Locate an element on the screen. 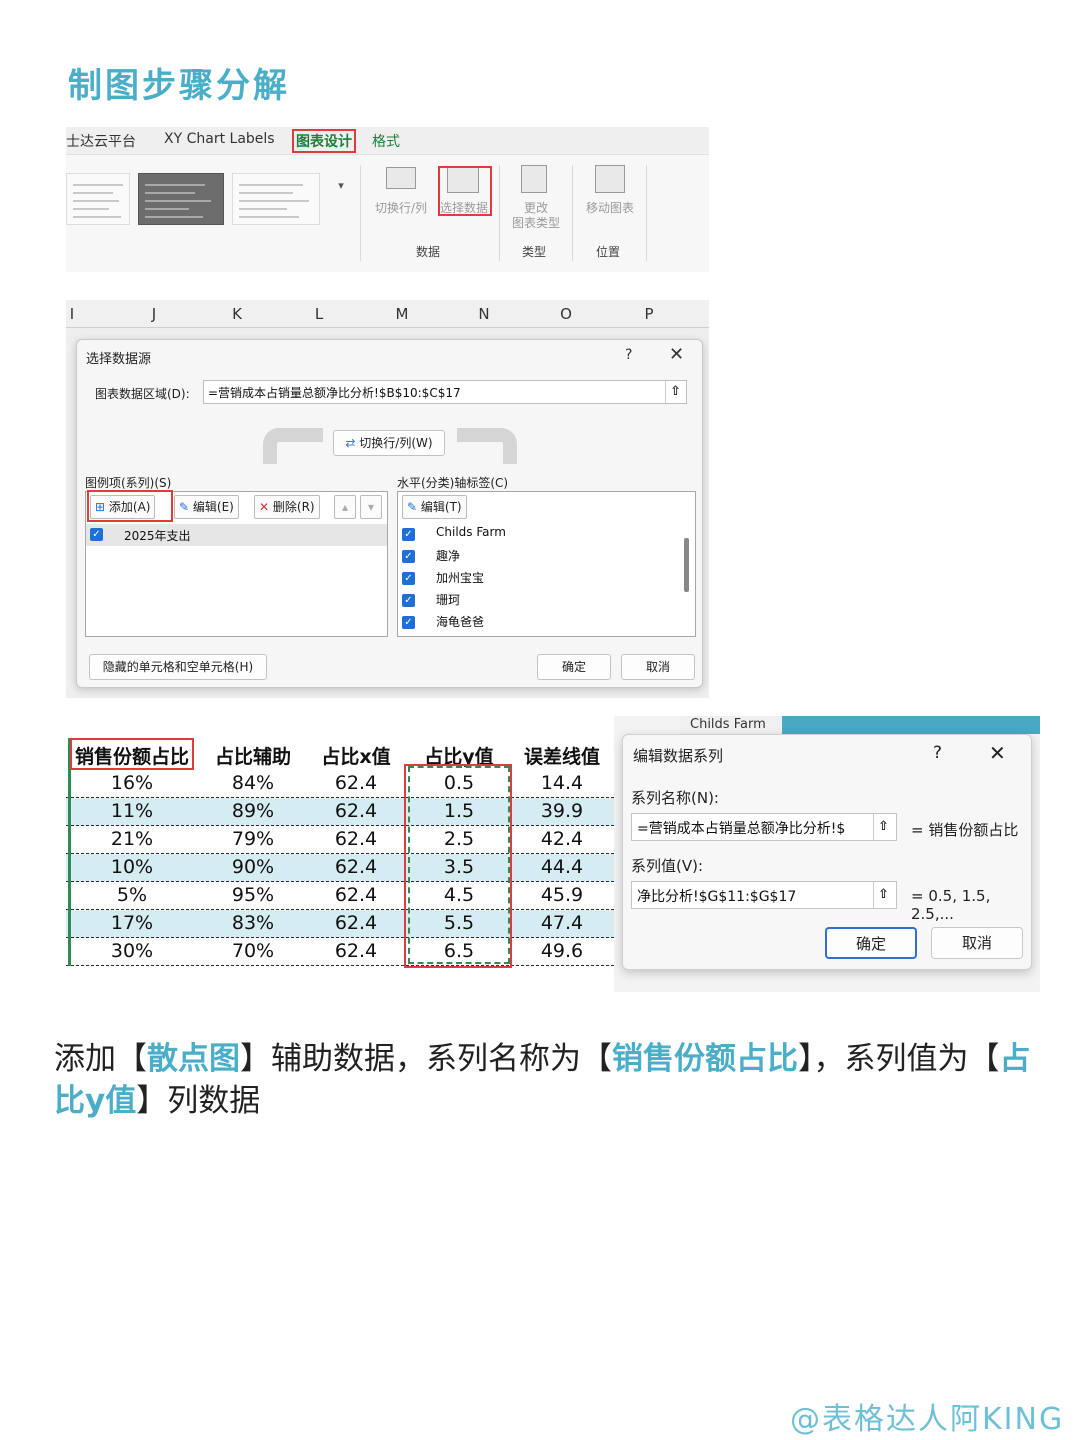 The width and height of the screenshot is (1080, 1440). edit-axis-labels-button: ✎ 编辑(T) is located at coordinates (434, 507).